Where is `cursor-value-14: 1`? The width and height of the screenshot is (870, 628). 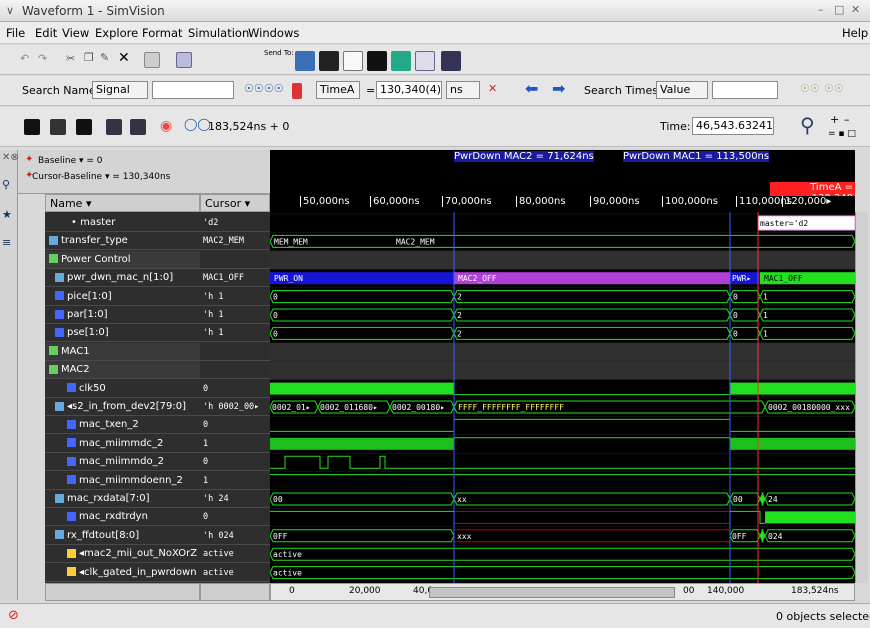 cursor-value-14: 1 is located at coordinates (235, 481).